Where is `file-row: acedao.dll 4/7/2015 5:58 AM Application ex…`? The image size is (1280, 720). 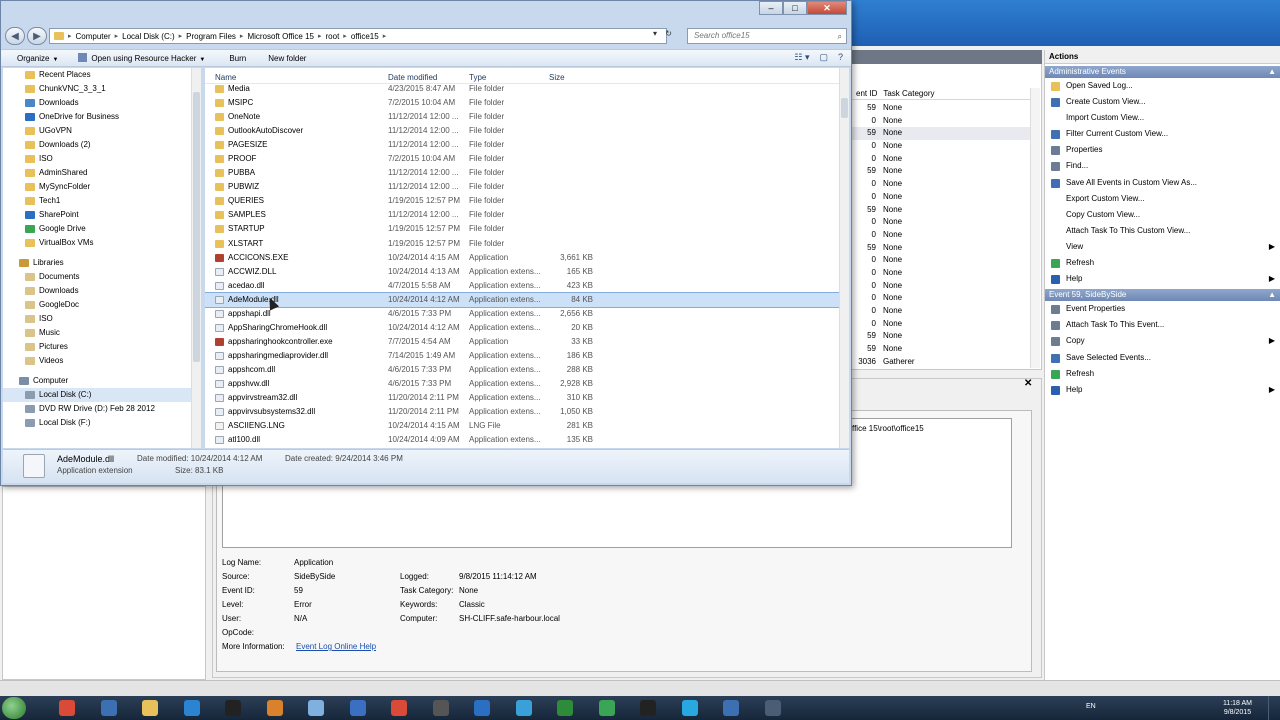 file-row: acedao.dll 4/7/2015 5:58 AM Application ex… is located at coordinates (522, 286).